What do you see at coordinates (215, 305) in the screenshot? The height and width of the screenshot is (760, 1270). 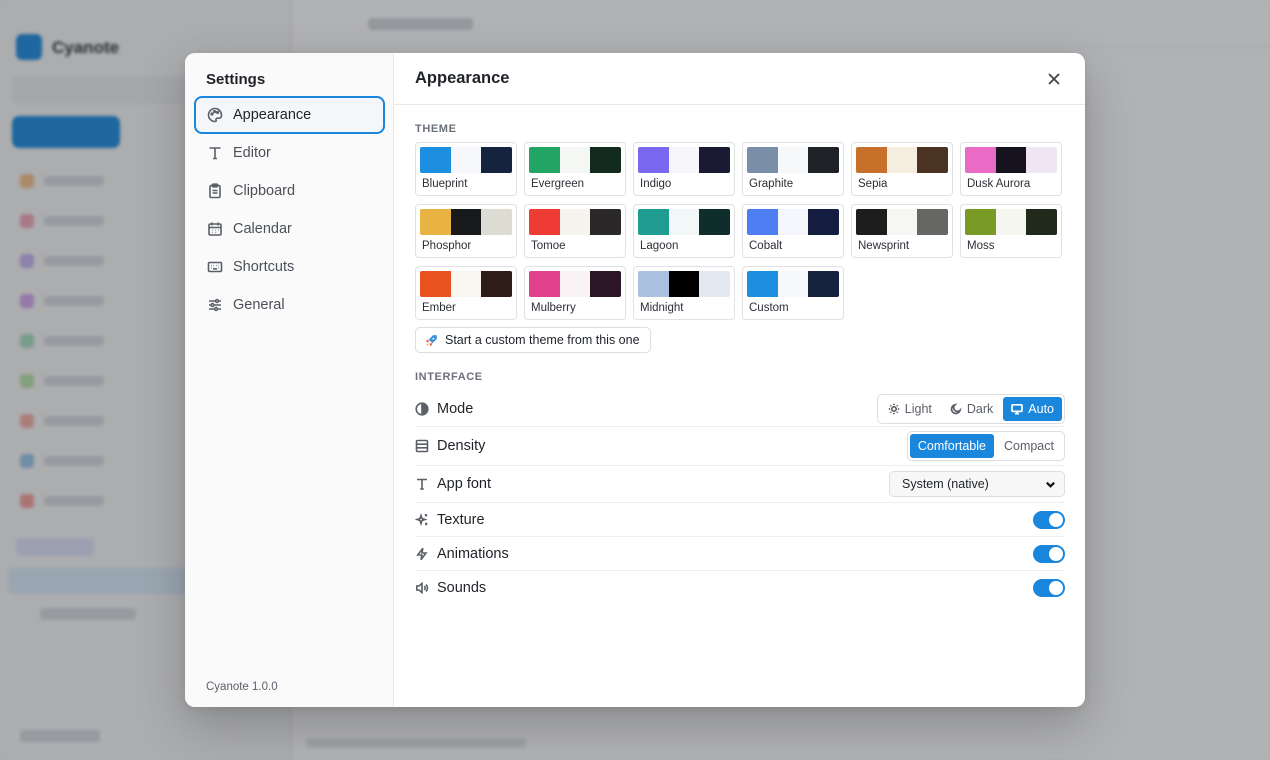 I see `sliders-icon` at bounding box center [215, 305].